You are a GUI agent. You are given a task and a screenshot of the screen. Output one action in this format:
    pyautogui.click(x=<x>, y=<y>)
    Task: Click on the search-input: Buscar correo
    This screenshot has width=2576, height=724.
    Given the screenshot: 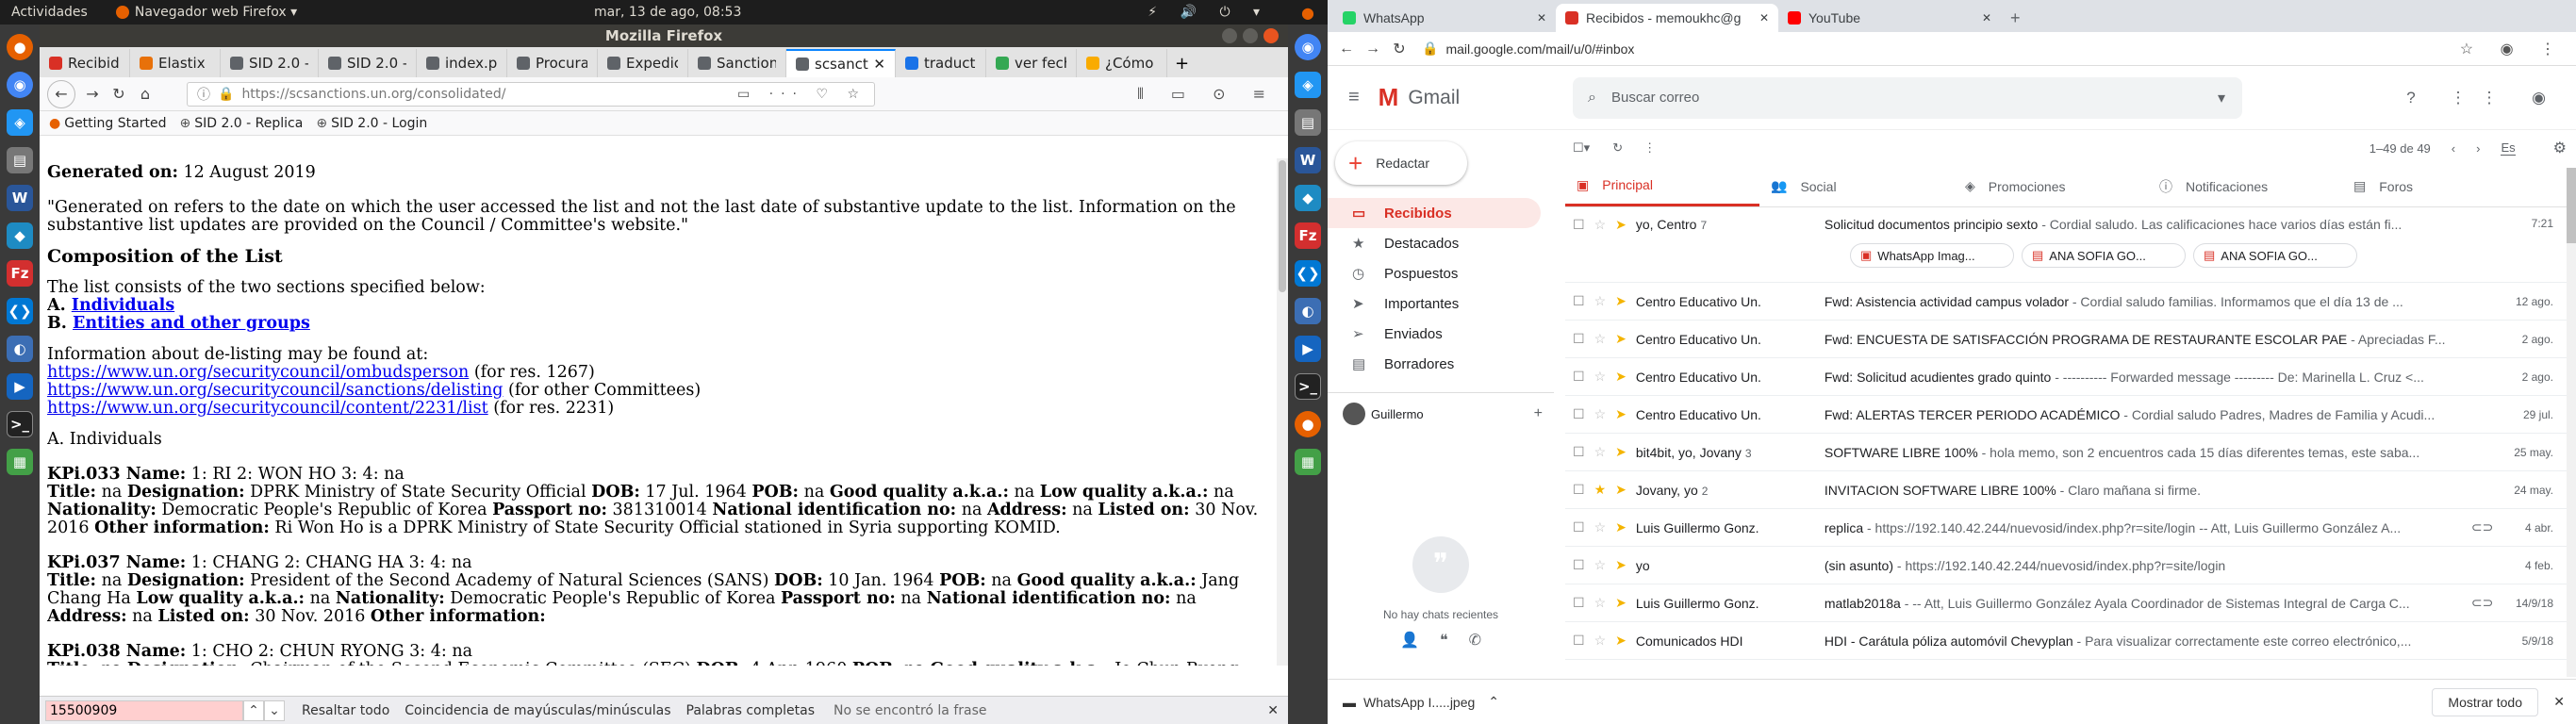 What is the action you would take?
    pyautogui.click(x=1655, y=98)
    